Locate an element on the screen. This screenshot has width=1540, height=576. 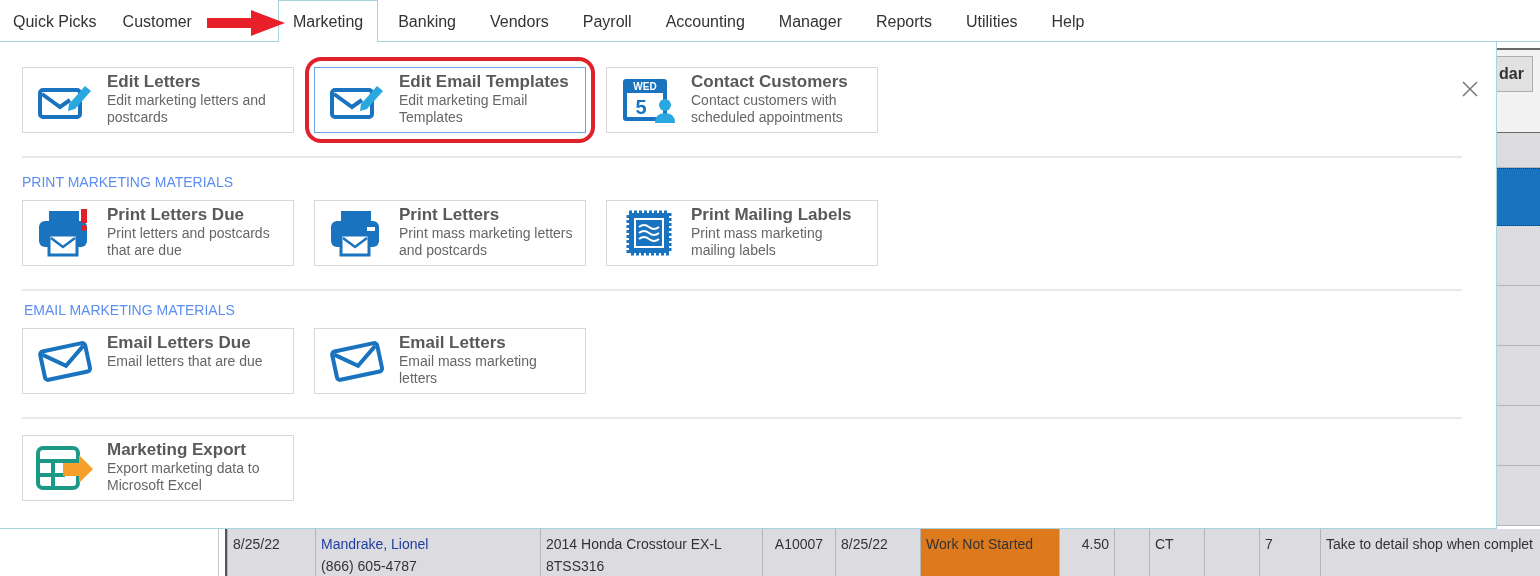
menu-tab: Accounting is located at coordinates (705, 21).